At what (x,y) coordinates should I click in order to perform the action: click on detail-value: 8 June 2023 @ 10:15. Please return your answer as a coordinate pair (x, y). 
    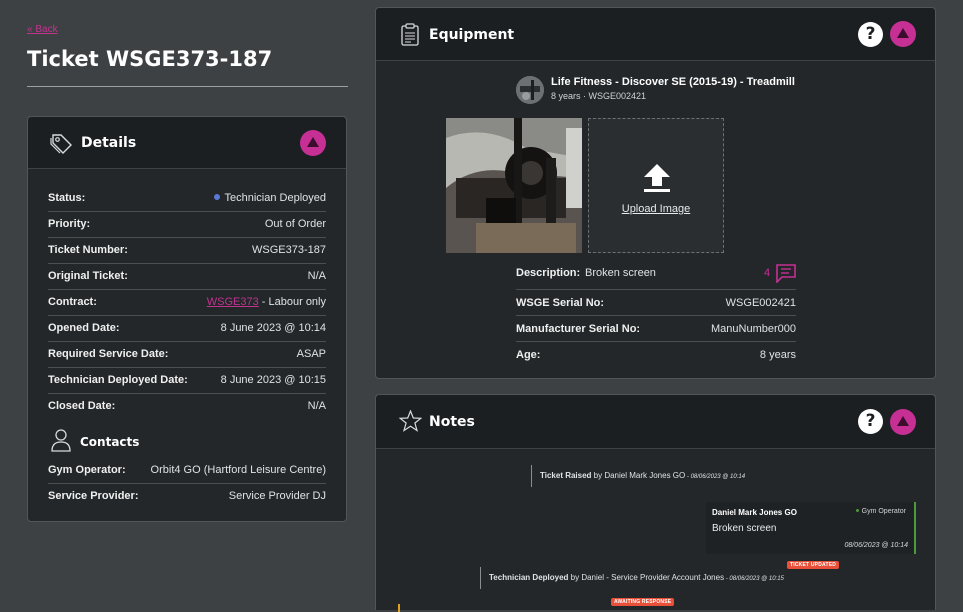
    Looking at the image, I should click on (273, 380).